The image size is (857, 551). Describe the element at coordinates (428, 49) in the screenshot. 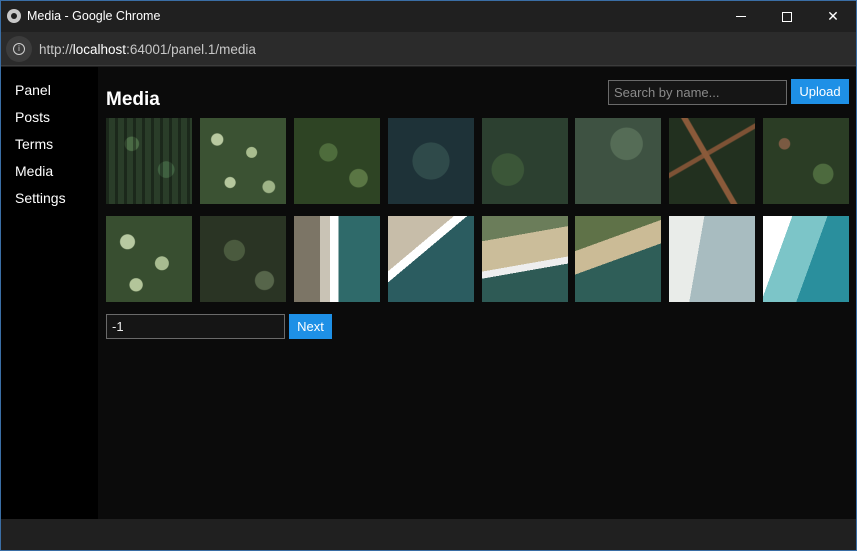

I see `address-bar: i http://localhost:64001/panel.1/media` at that location.